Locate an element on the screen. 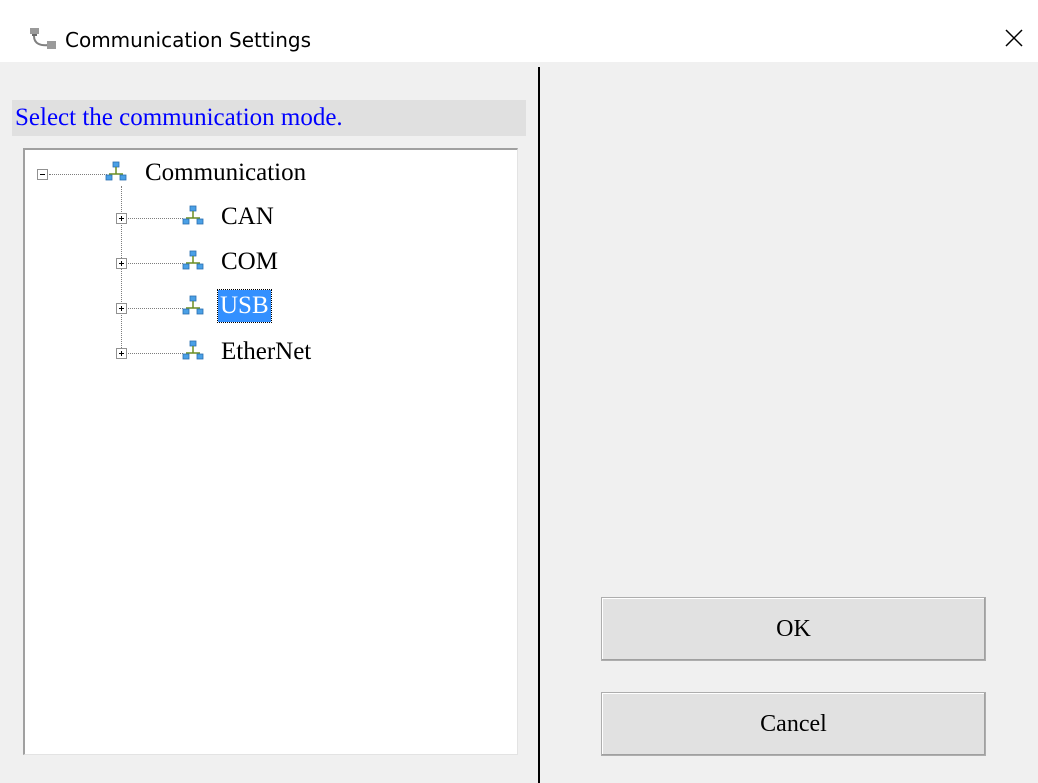  title-bar: Communication Settings is located at coordinates (519, 31).